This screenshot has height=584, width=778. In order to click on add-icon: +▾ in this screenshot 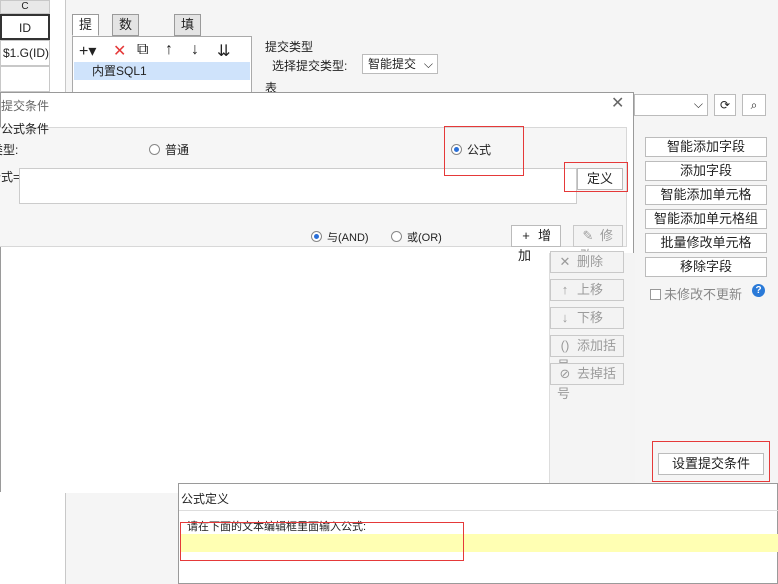, I will do `click(87, 51)`.